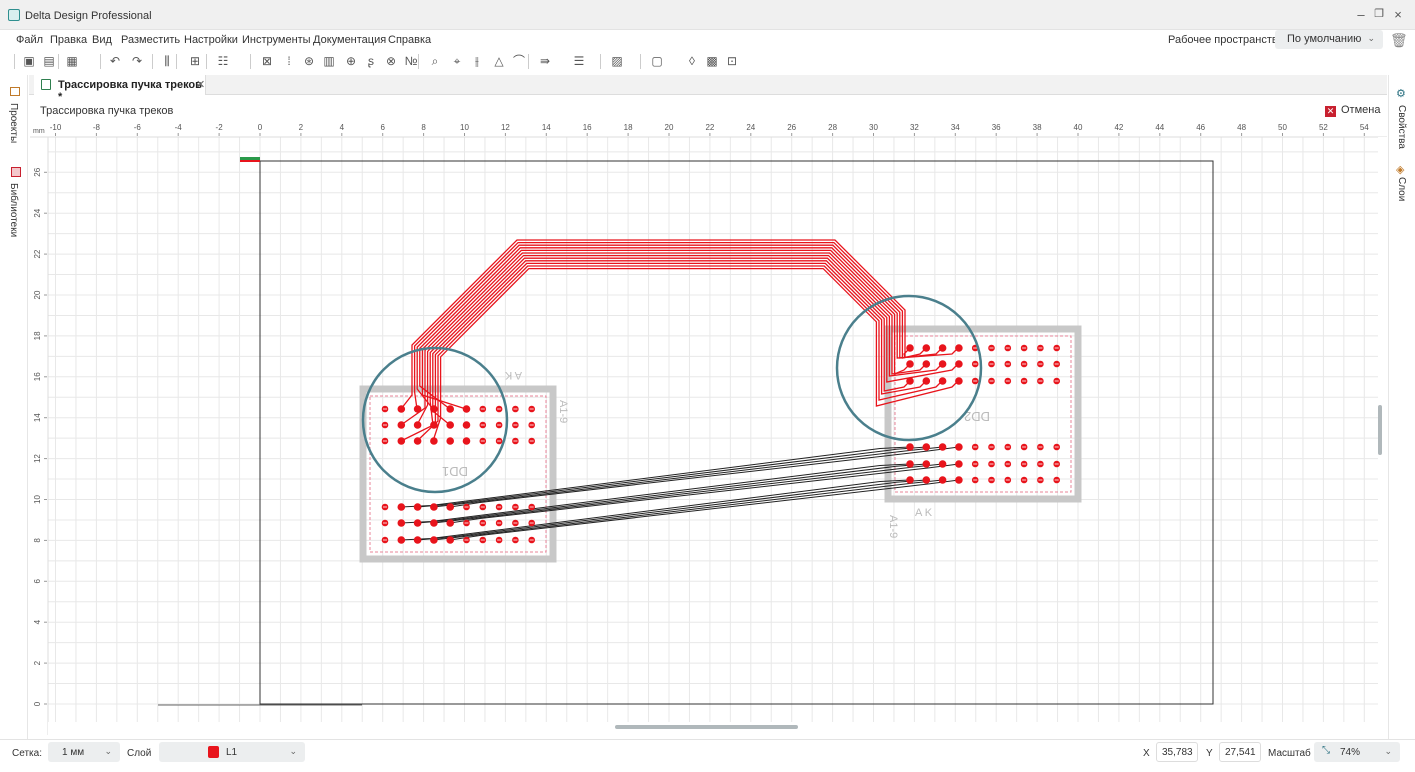 The height and width of the screenshot is (772, 1415). I want to click on grid-select: 1 мм ⌄, so click(84, 752).